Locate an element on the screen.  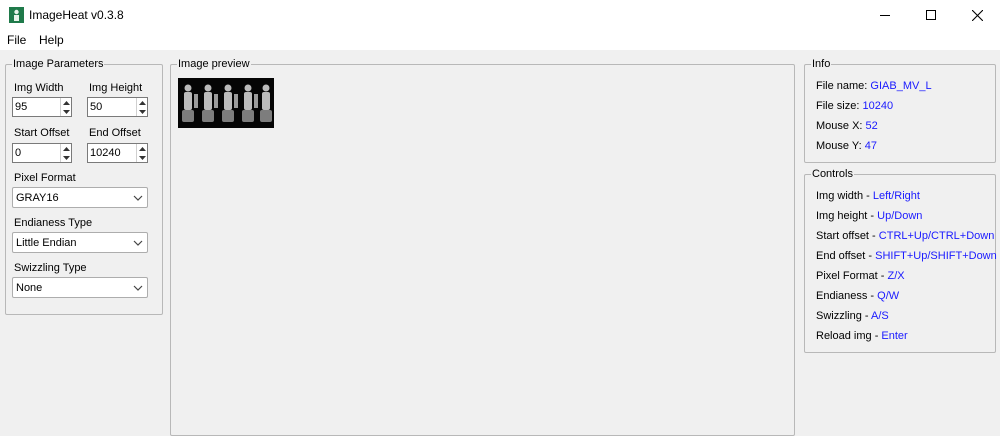
control-row: Reload img - Enter is located at coordinates (862, 336).